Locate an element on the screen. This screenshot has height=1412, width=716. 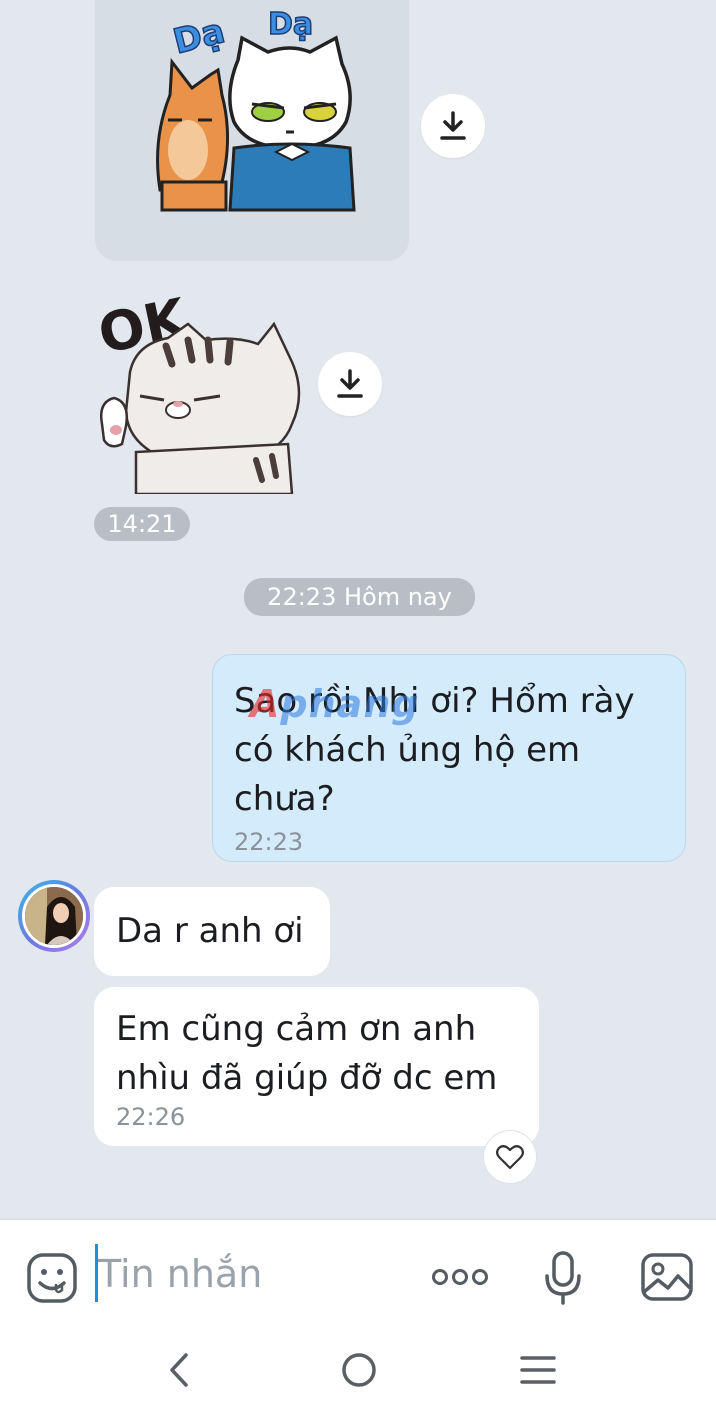
microphone-icon is located at coordinates (563, 1278).